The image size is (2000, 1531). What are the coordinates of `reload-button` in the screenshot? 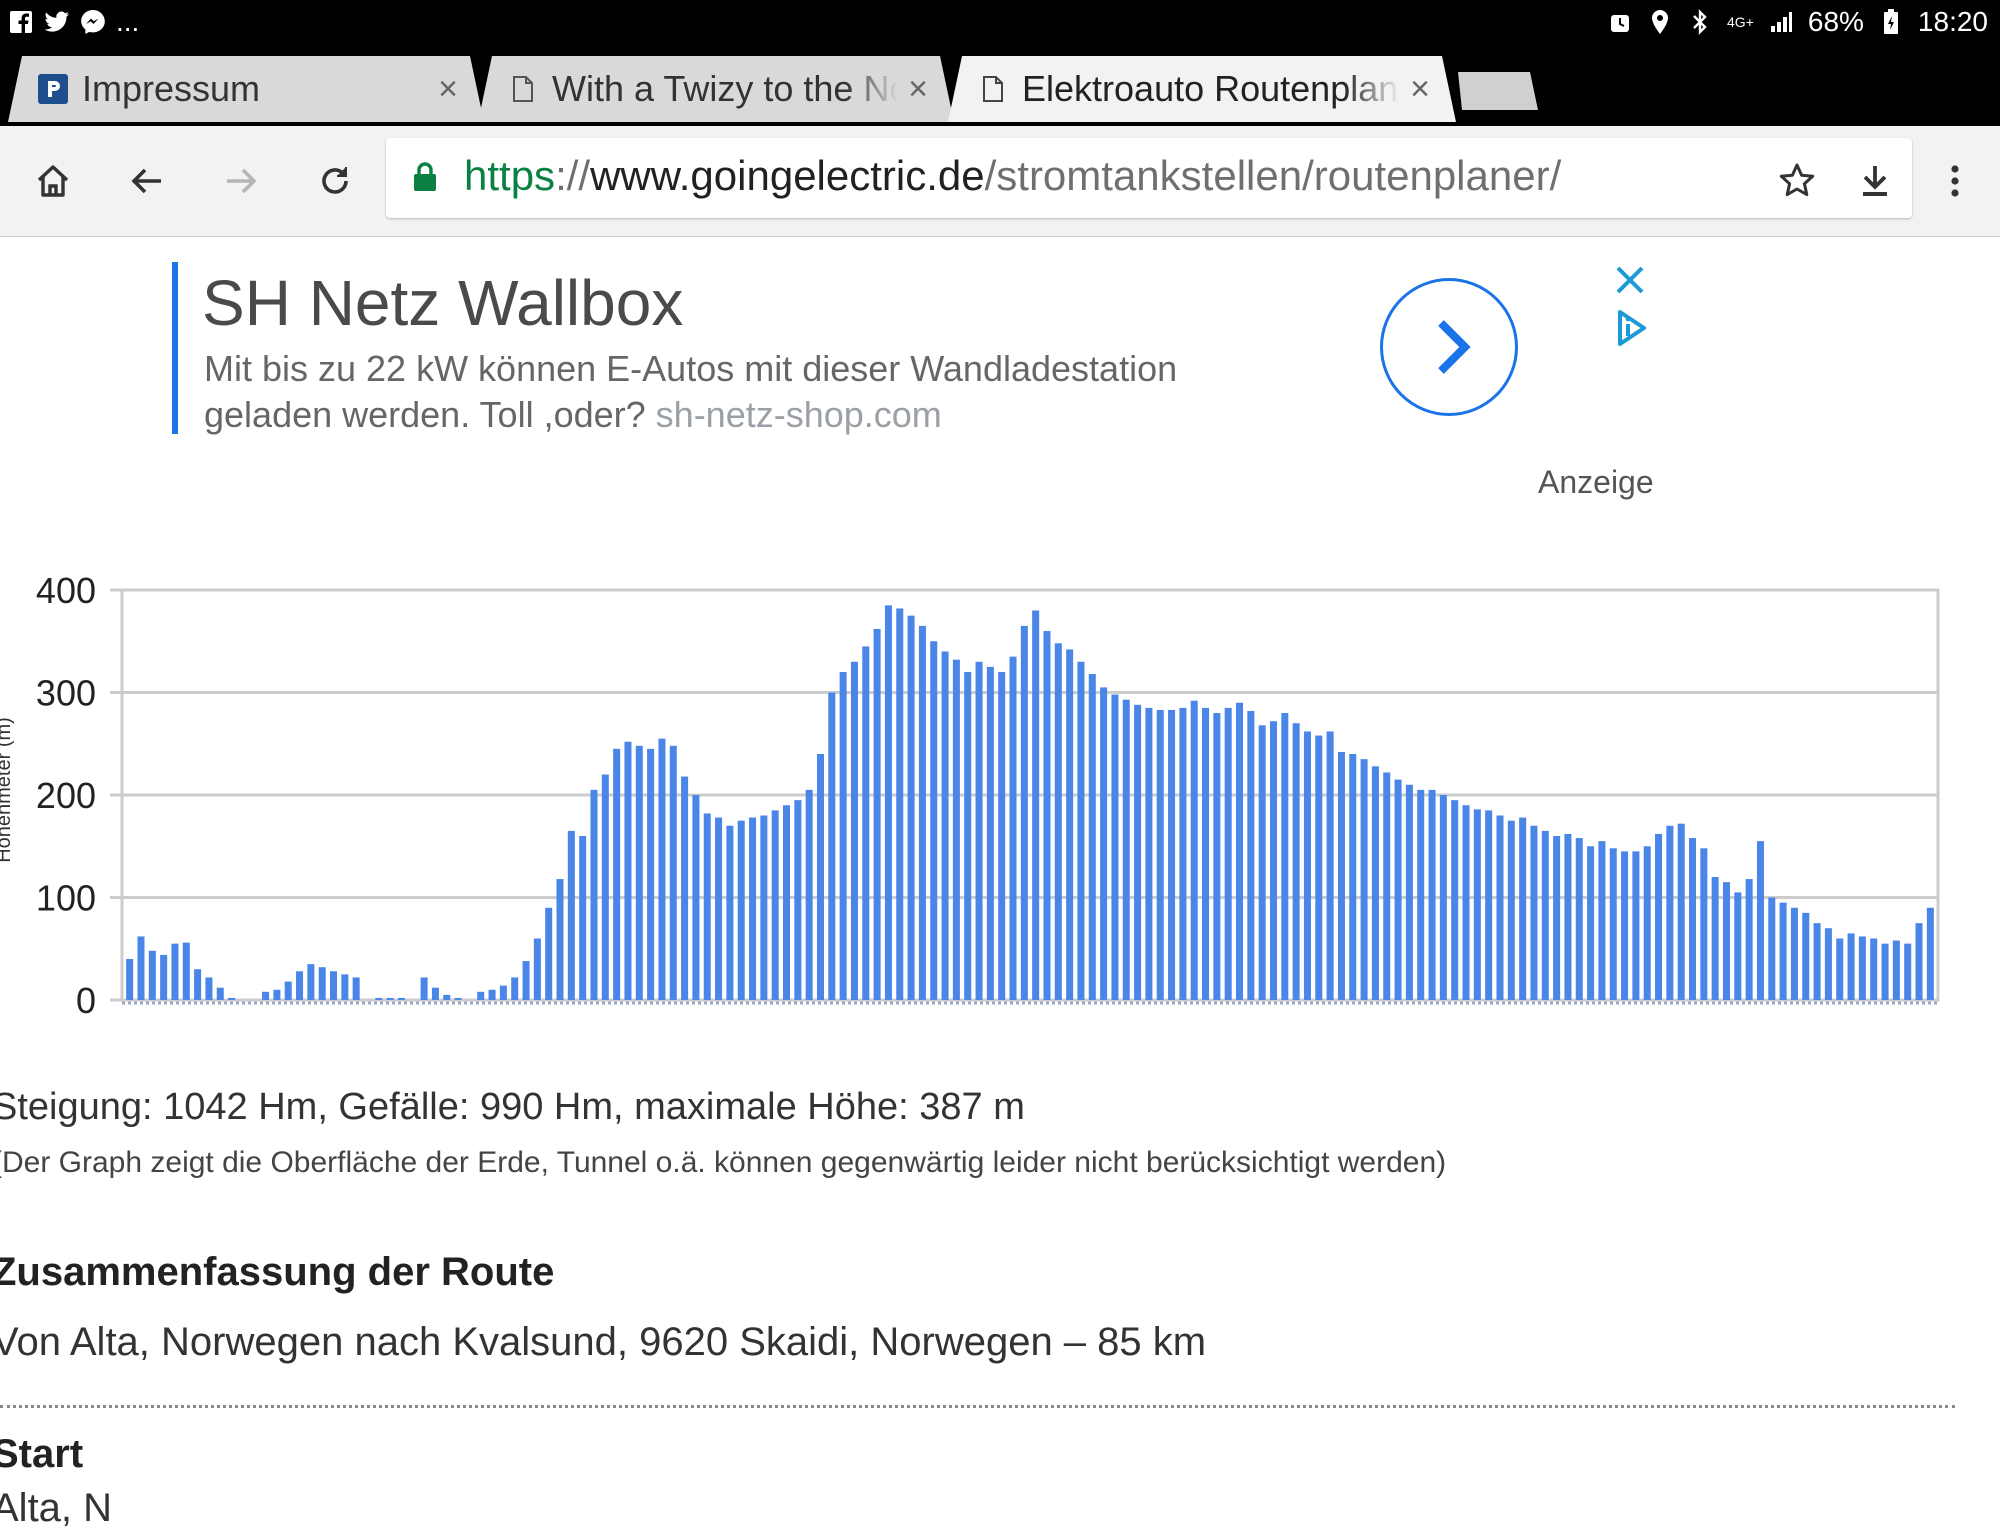 It's located at (335, 181).